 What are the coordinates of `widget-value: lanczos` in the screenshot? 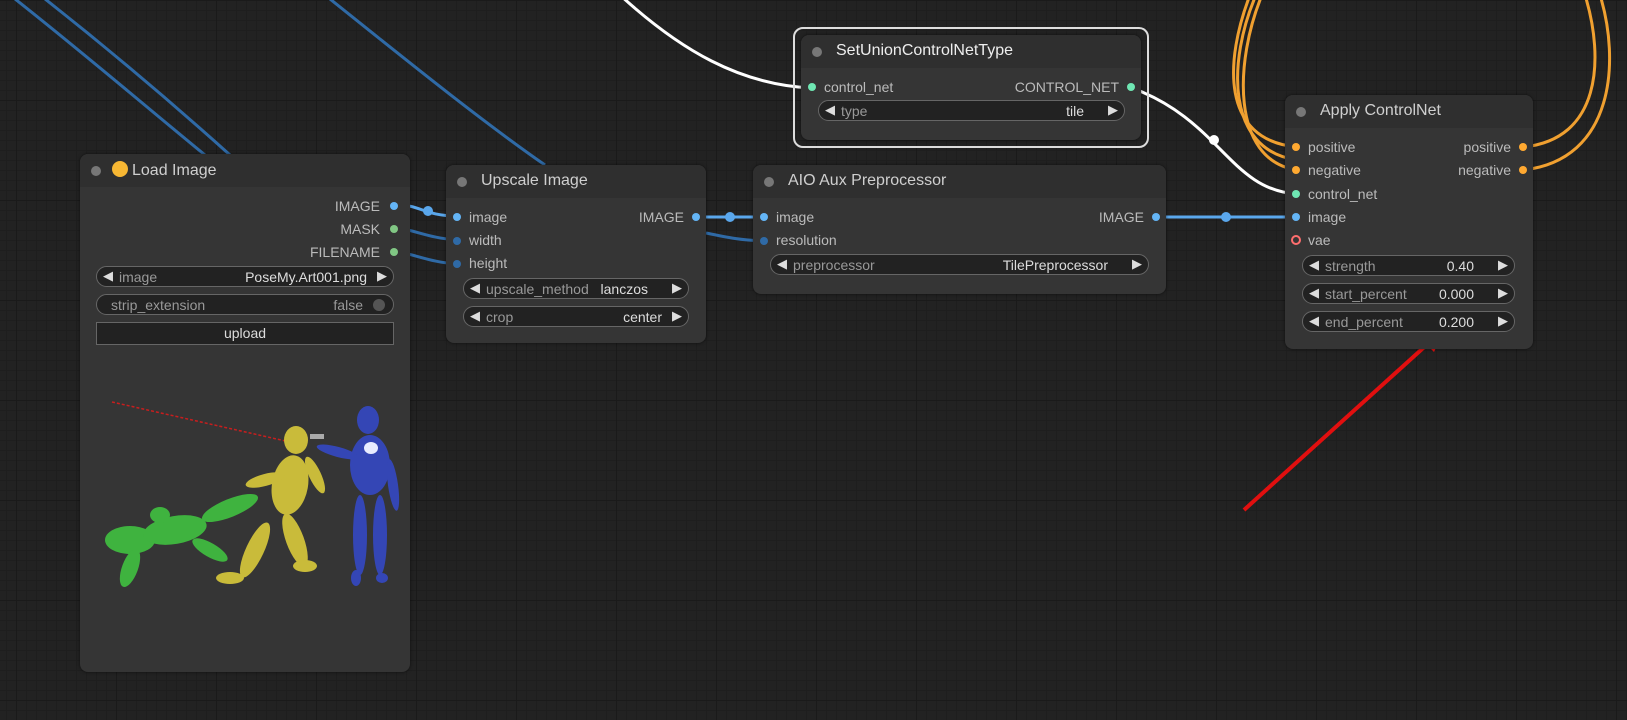 It's located at (624, 289).